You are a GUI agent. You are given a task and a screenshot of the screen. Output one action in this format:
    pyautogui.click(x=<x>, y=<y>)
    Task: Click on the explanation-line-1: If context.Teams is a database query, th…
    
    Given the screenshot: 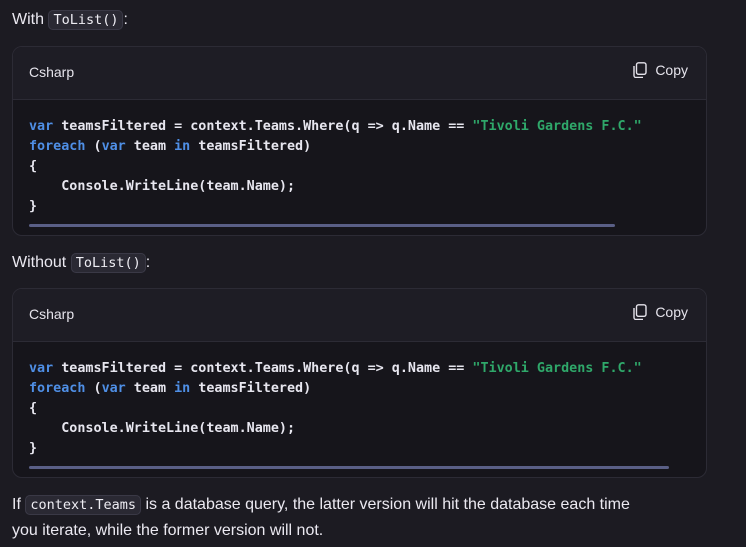 What is the action you would take?
    pyautogui.click(x=321, y=505)
    